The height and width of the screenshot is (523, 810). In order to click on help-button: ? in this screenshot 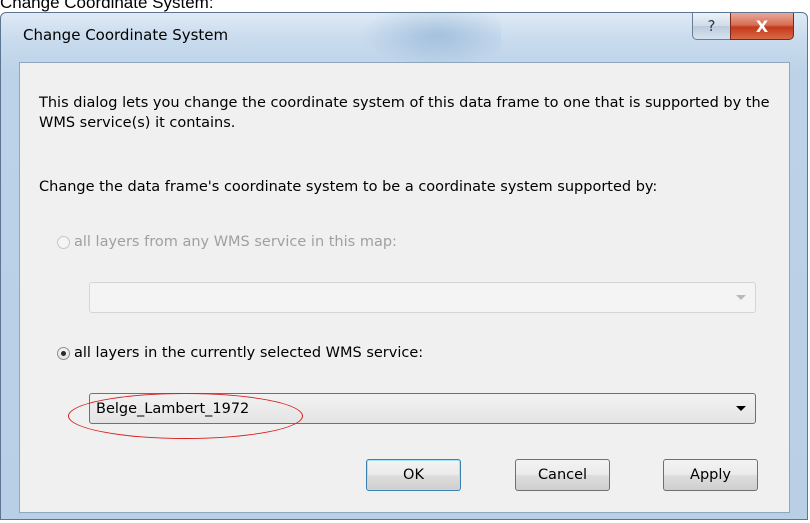, I will do `click(711, 26)`.